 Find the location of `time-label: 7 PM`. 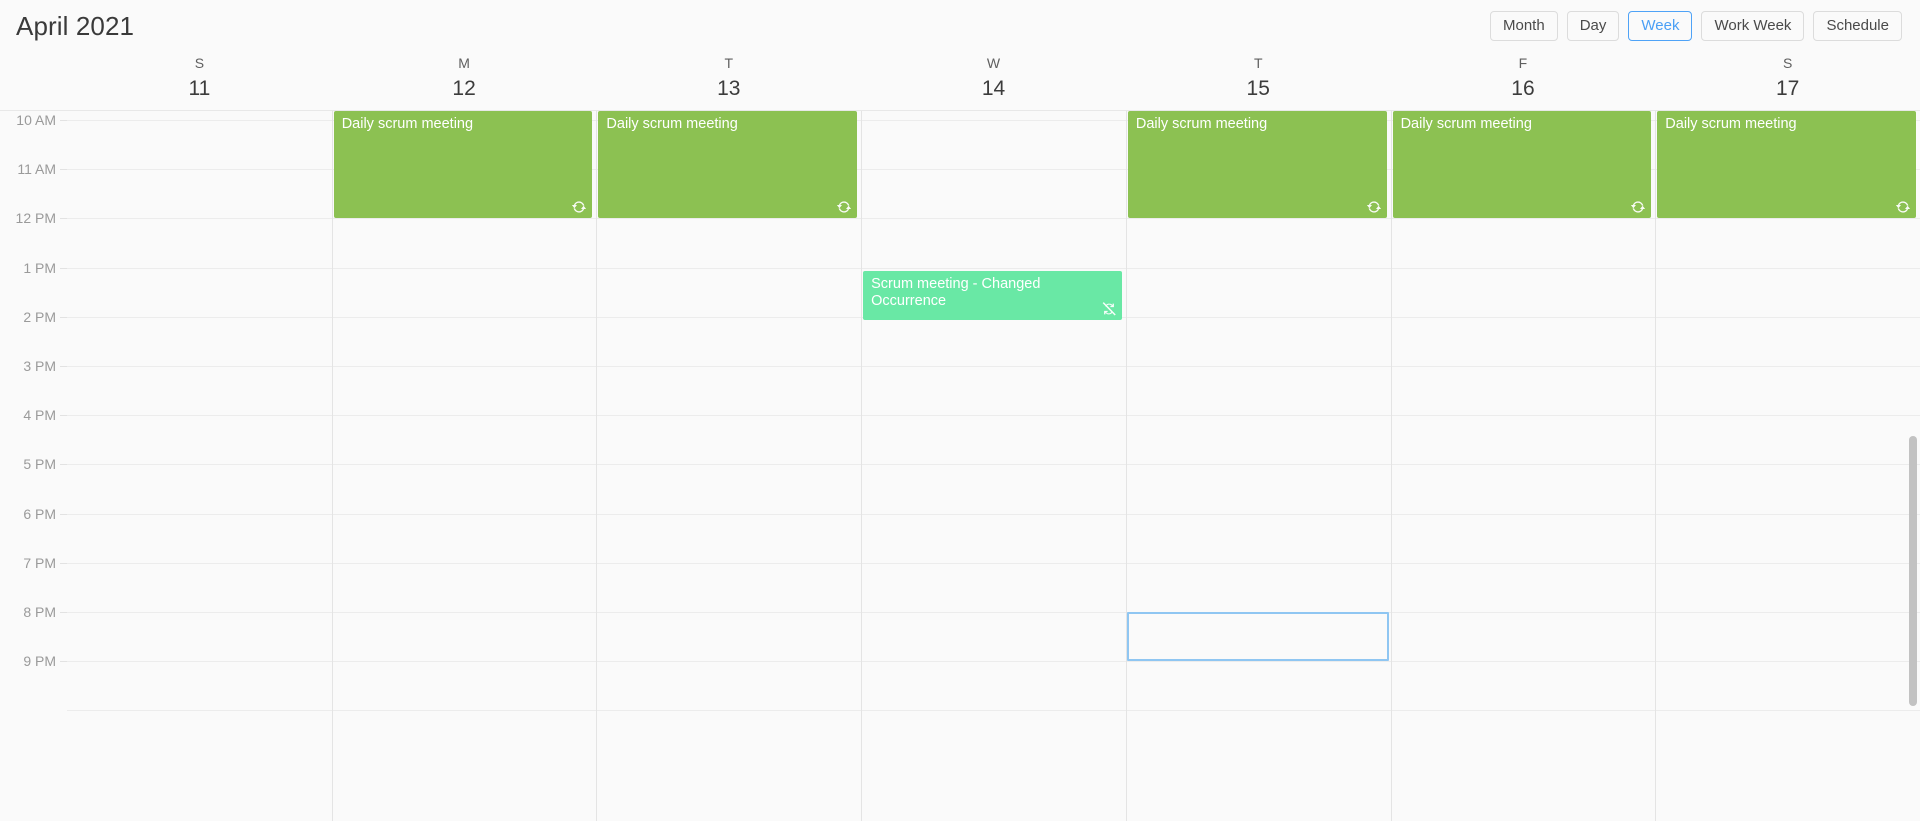

time-label: 7 PM is located at coordinates (39, 562).